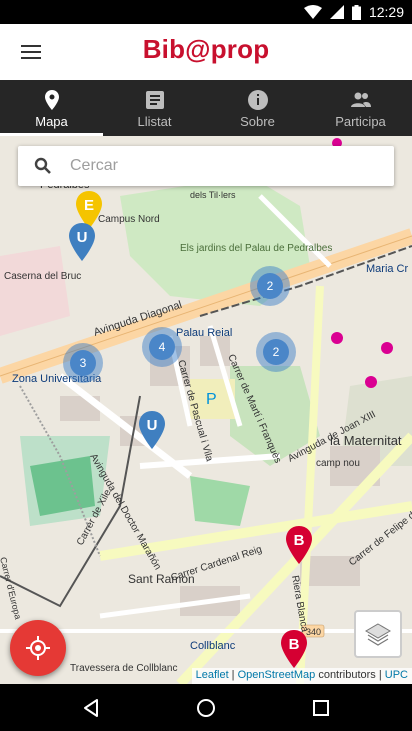 The width and height of the screenshot is (412, 731). I want to click on marker-cluster: 3, so click(83, 363).